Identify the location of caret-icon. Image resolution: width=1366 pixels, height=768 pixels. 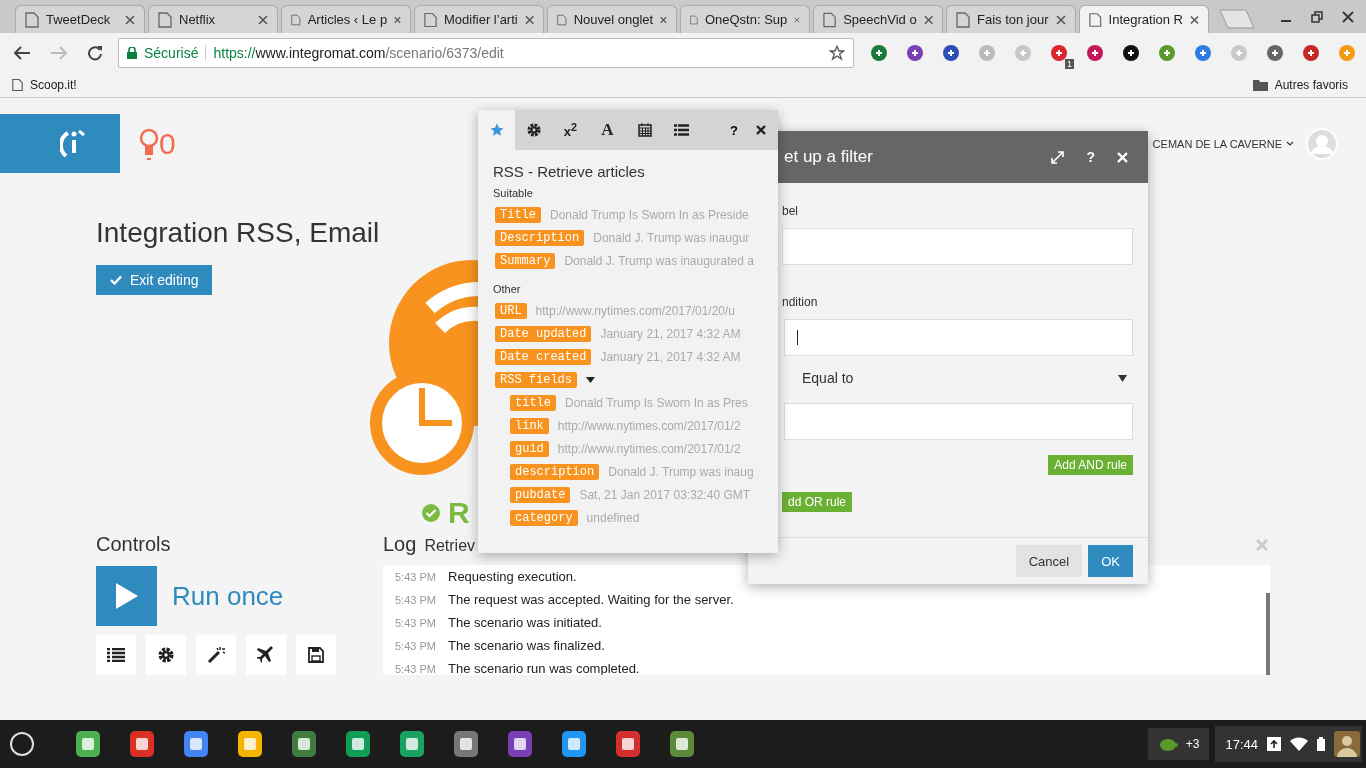
(590, 379).